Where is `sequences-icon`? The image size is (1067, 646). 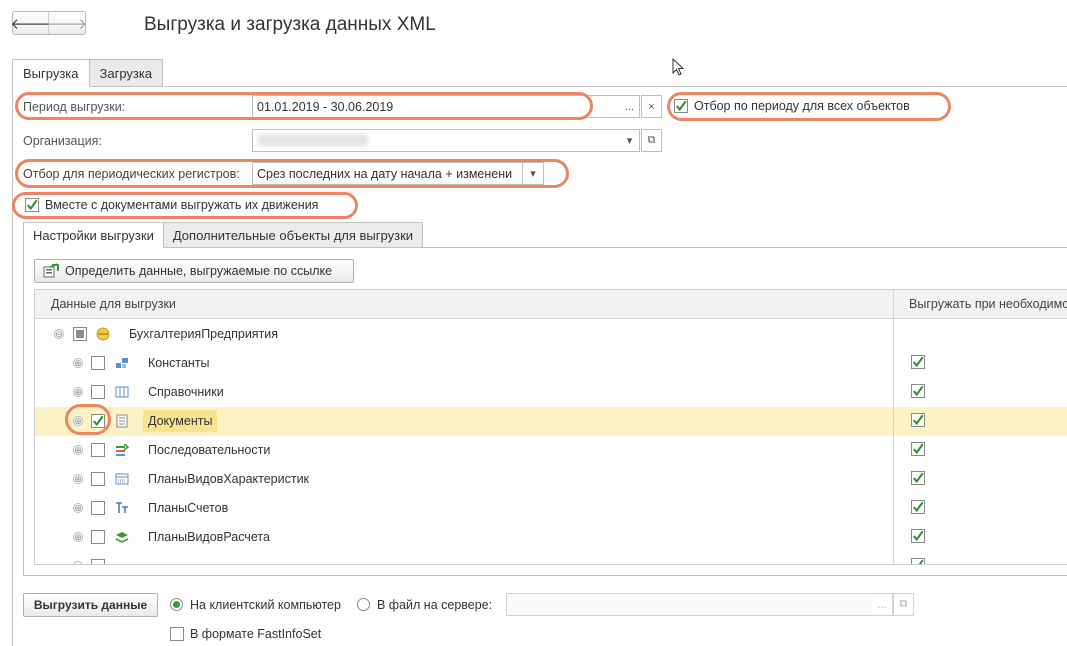 sequences-icon is located at coordinates (122, 449).